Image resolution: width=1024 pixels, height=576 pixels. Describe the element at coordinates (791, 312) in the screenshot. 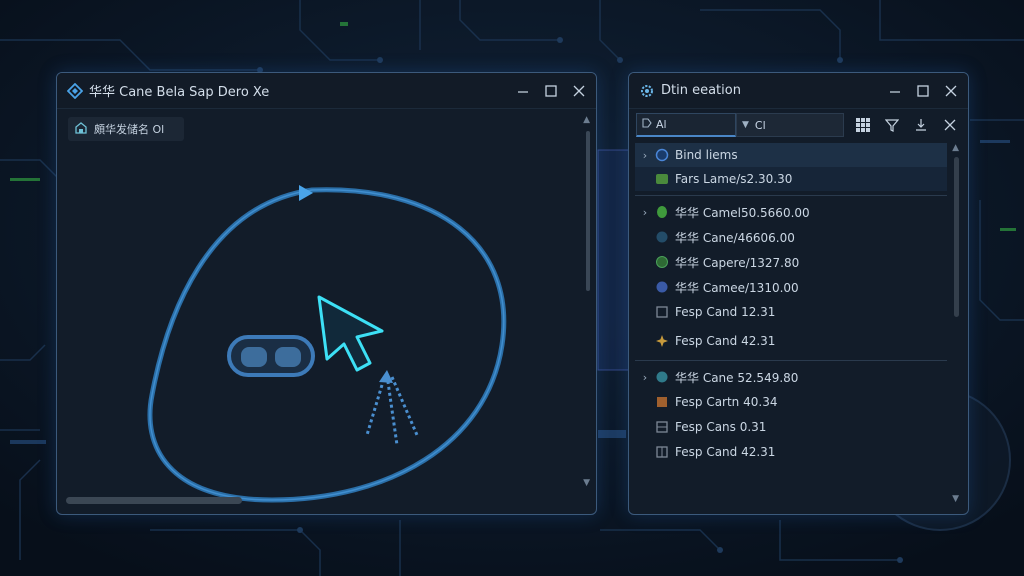

I see `list-item: Fesp Cand 12.31` at that location.